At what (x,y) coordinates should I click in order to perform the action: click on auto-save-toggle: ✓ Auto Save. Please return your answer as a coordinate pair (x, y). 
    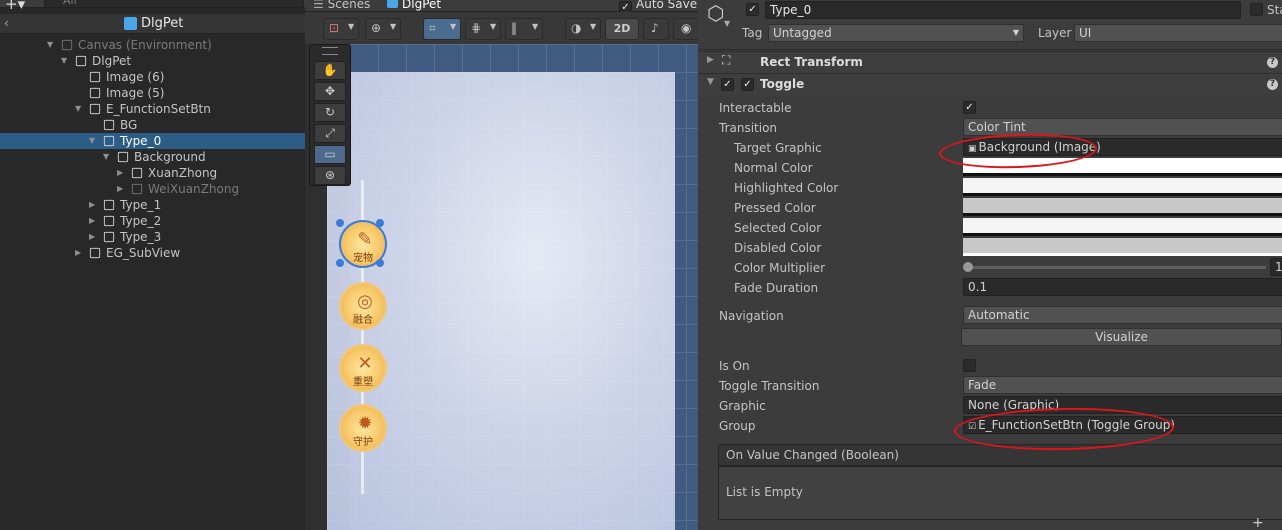
    Looking at the image, I should click on (658, 7).